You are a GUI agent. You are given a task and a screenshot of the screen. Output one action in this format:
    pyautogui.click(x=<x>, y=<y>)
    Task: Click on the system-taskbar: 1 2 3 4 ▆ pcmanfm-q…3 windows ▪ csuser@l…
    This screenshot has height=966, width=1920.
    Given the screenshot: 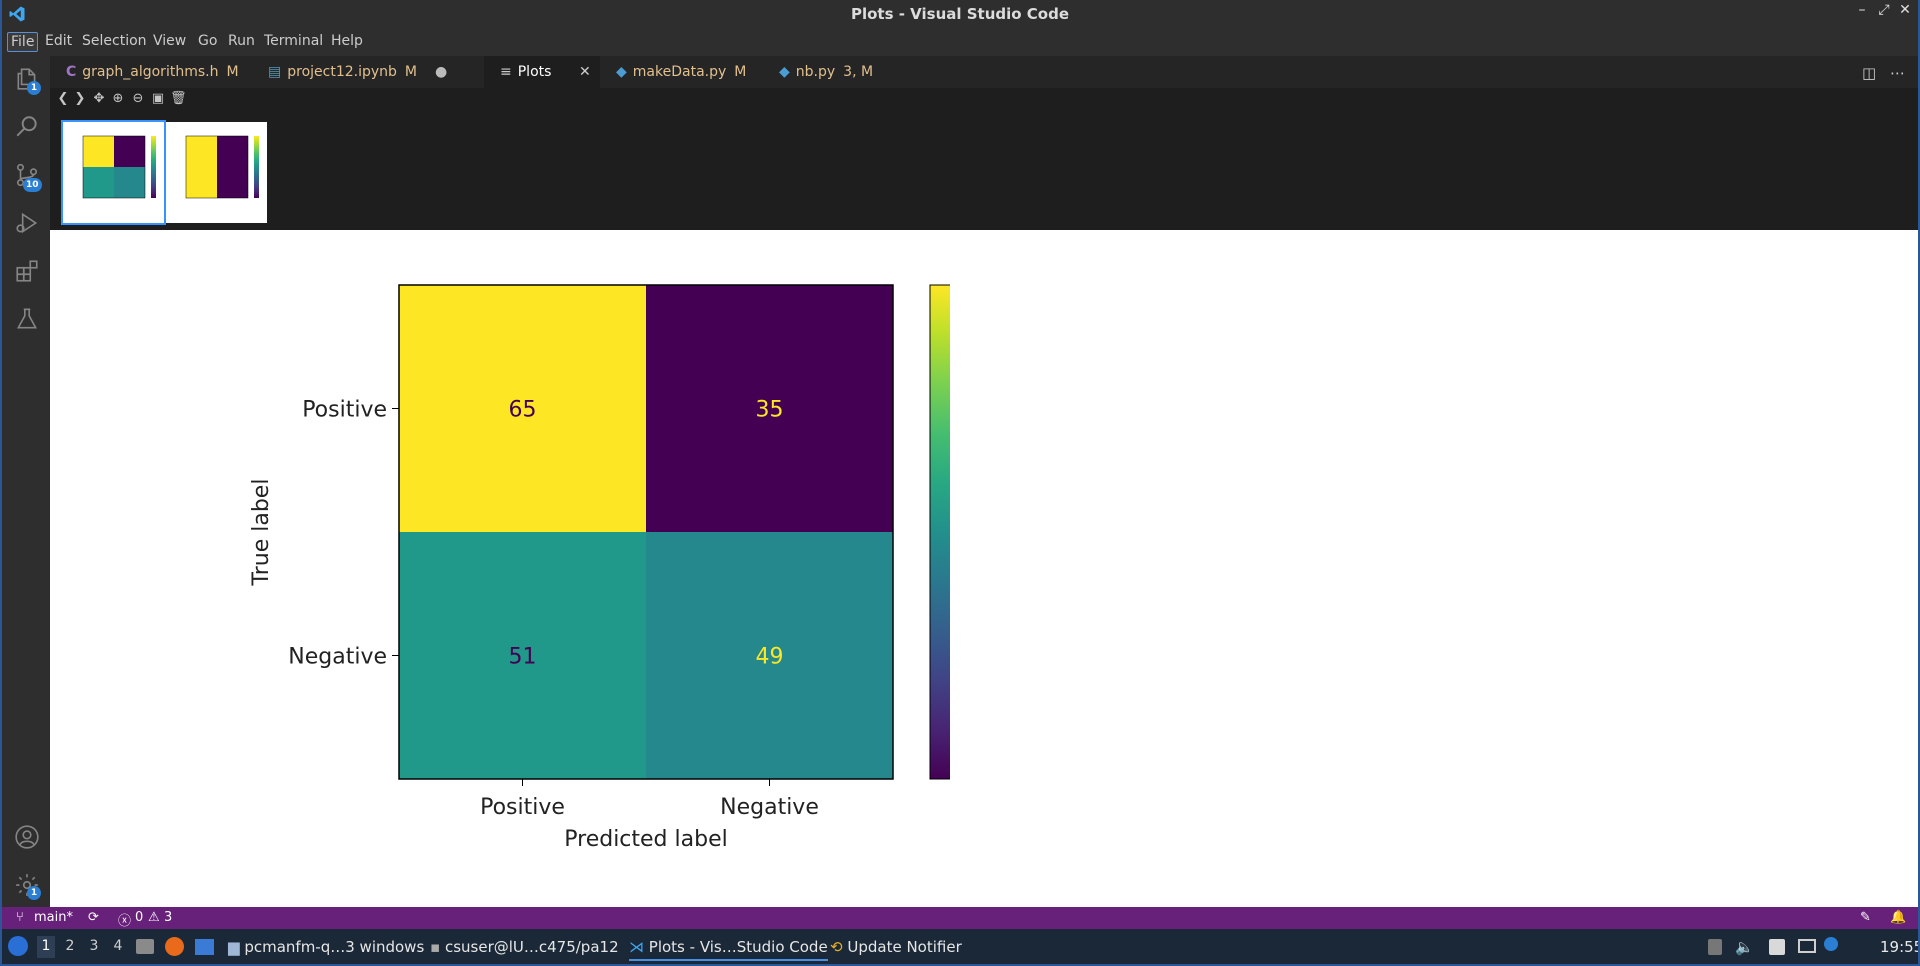 What is the action you would take?
    pyautogui.click(x=960, y=946)
    